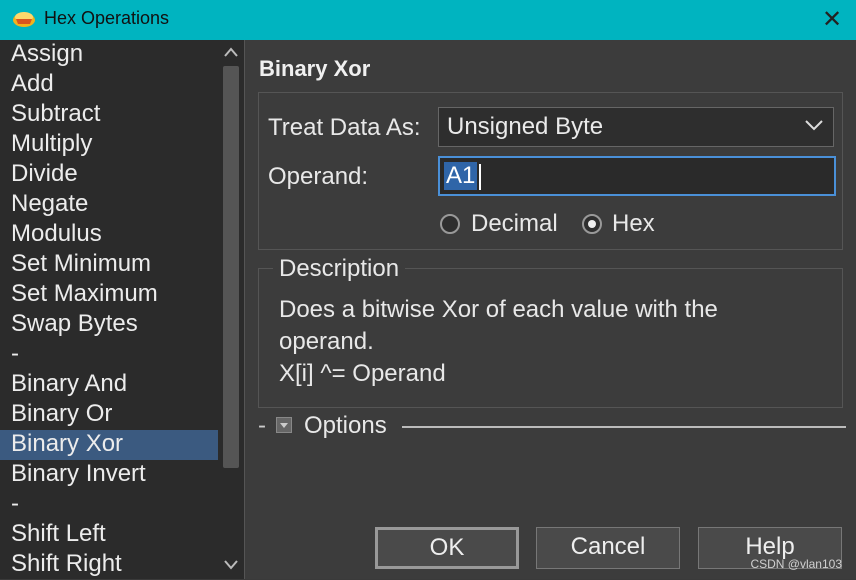  What do you see at coordinates (109, 55) in the screenshot?
I see `list-item: Assign` at bounding box center [109, 55].